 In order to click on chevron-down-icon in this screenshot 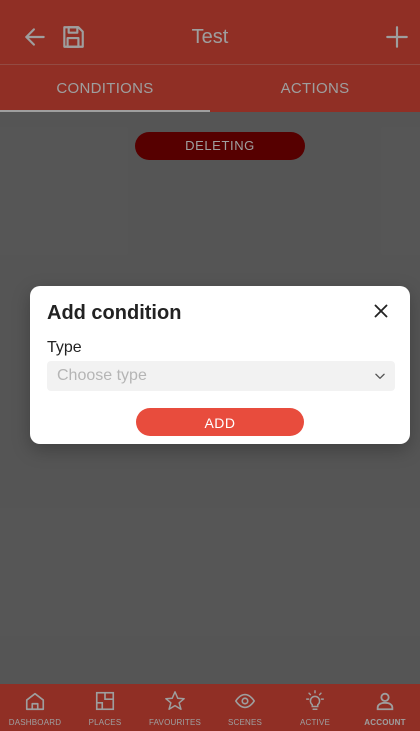, I will do `click(380, 376)`.